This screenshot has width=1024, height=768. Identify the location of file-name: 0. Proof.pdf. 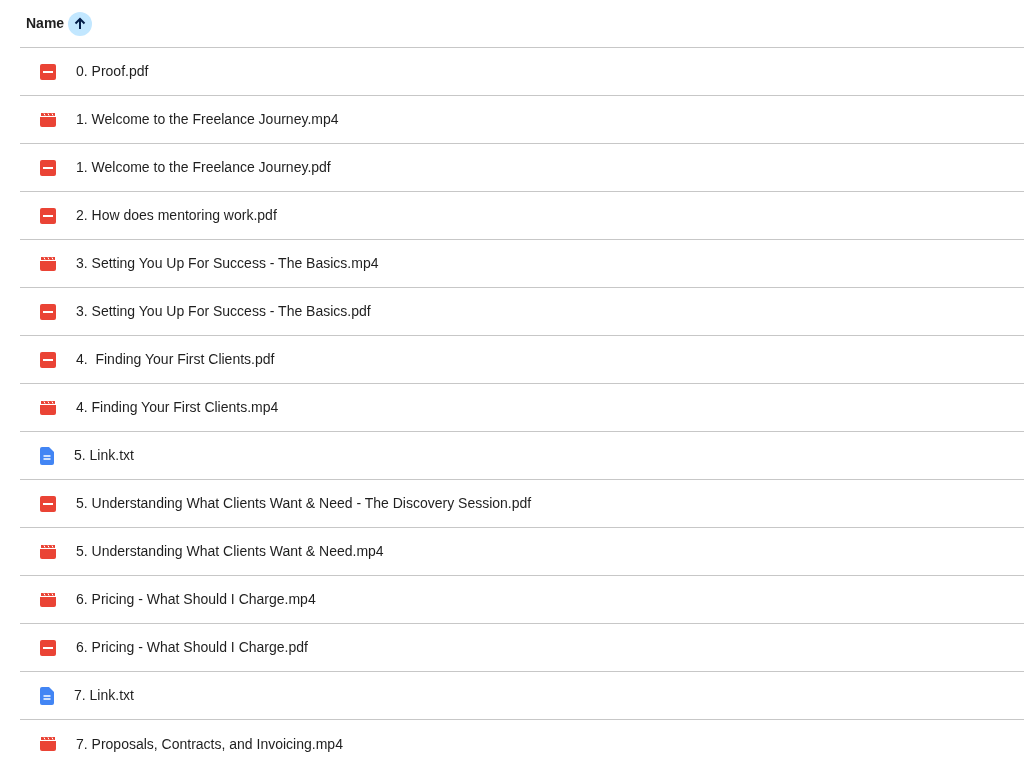
(112, 71).